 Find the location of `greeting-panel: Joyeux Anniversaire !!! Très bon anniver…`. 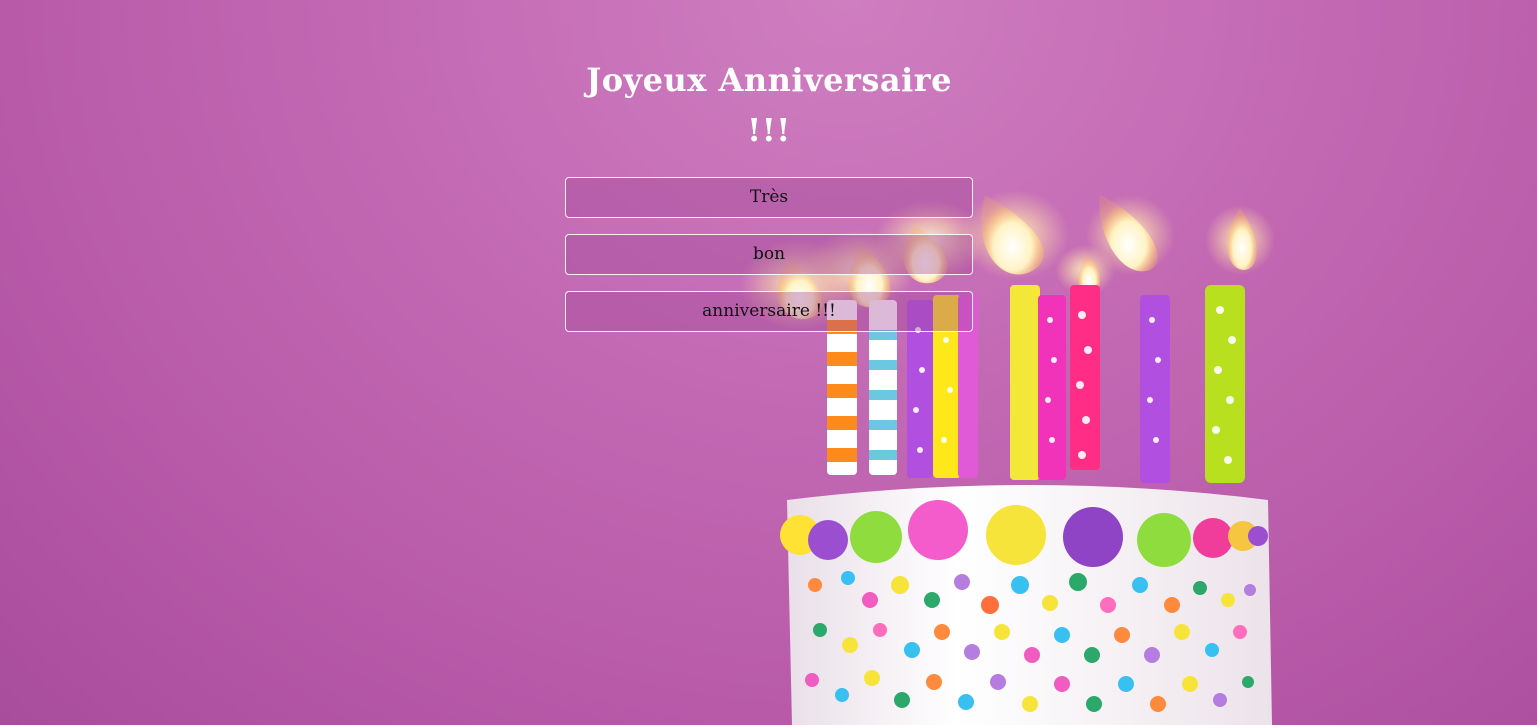

greeting-panel: Joyeux Anniversaire !!! Très bon anniver… is located at coordinates (769, 201).